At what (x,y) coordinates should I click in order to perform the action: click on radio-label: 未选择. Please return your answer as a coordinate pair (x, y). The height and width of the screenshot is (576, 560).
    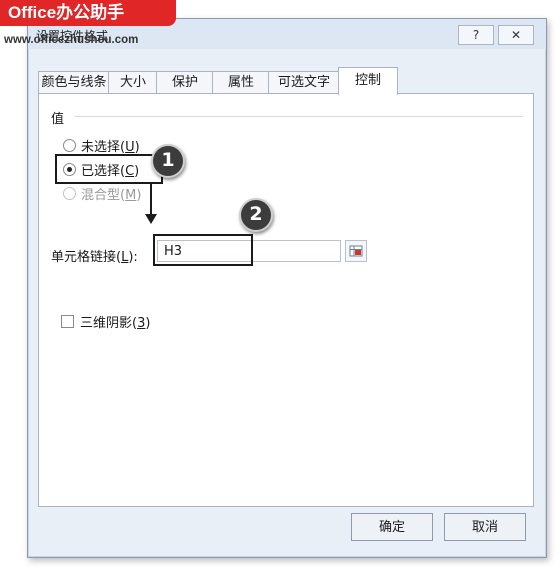
    Looking at the image, I should click on (101, 147).